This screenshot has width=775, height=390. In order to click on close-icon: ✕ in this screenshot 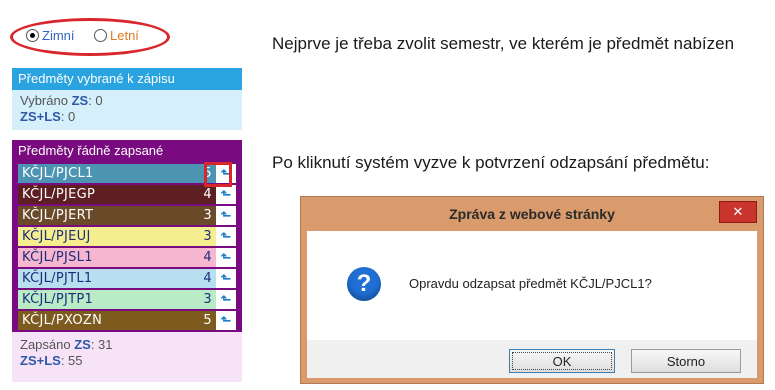, I will do `click(738, 212)`.